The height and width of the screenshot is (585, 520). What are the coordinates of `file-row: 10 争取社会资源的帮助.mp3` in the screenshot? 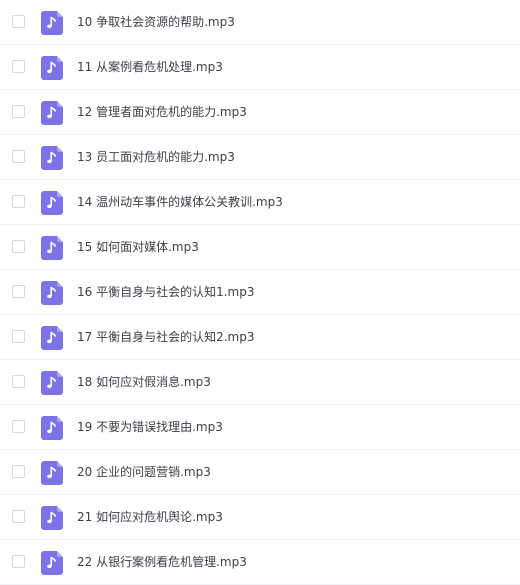 It's located at (260, 22).